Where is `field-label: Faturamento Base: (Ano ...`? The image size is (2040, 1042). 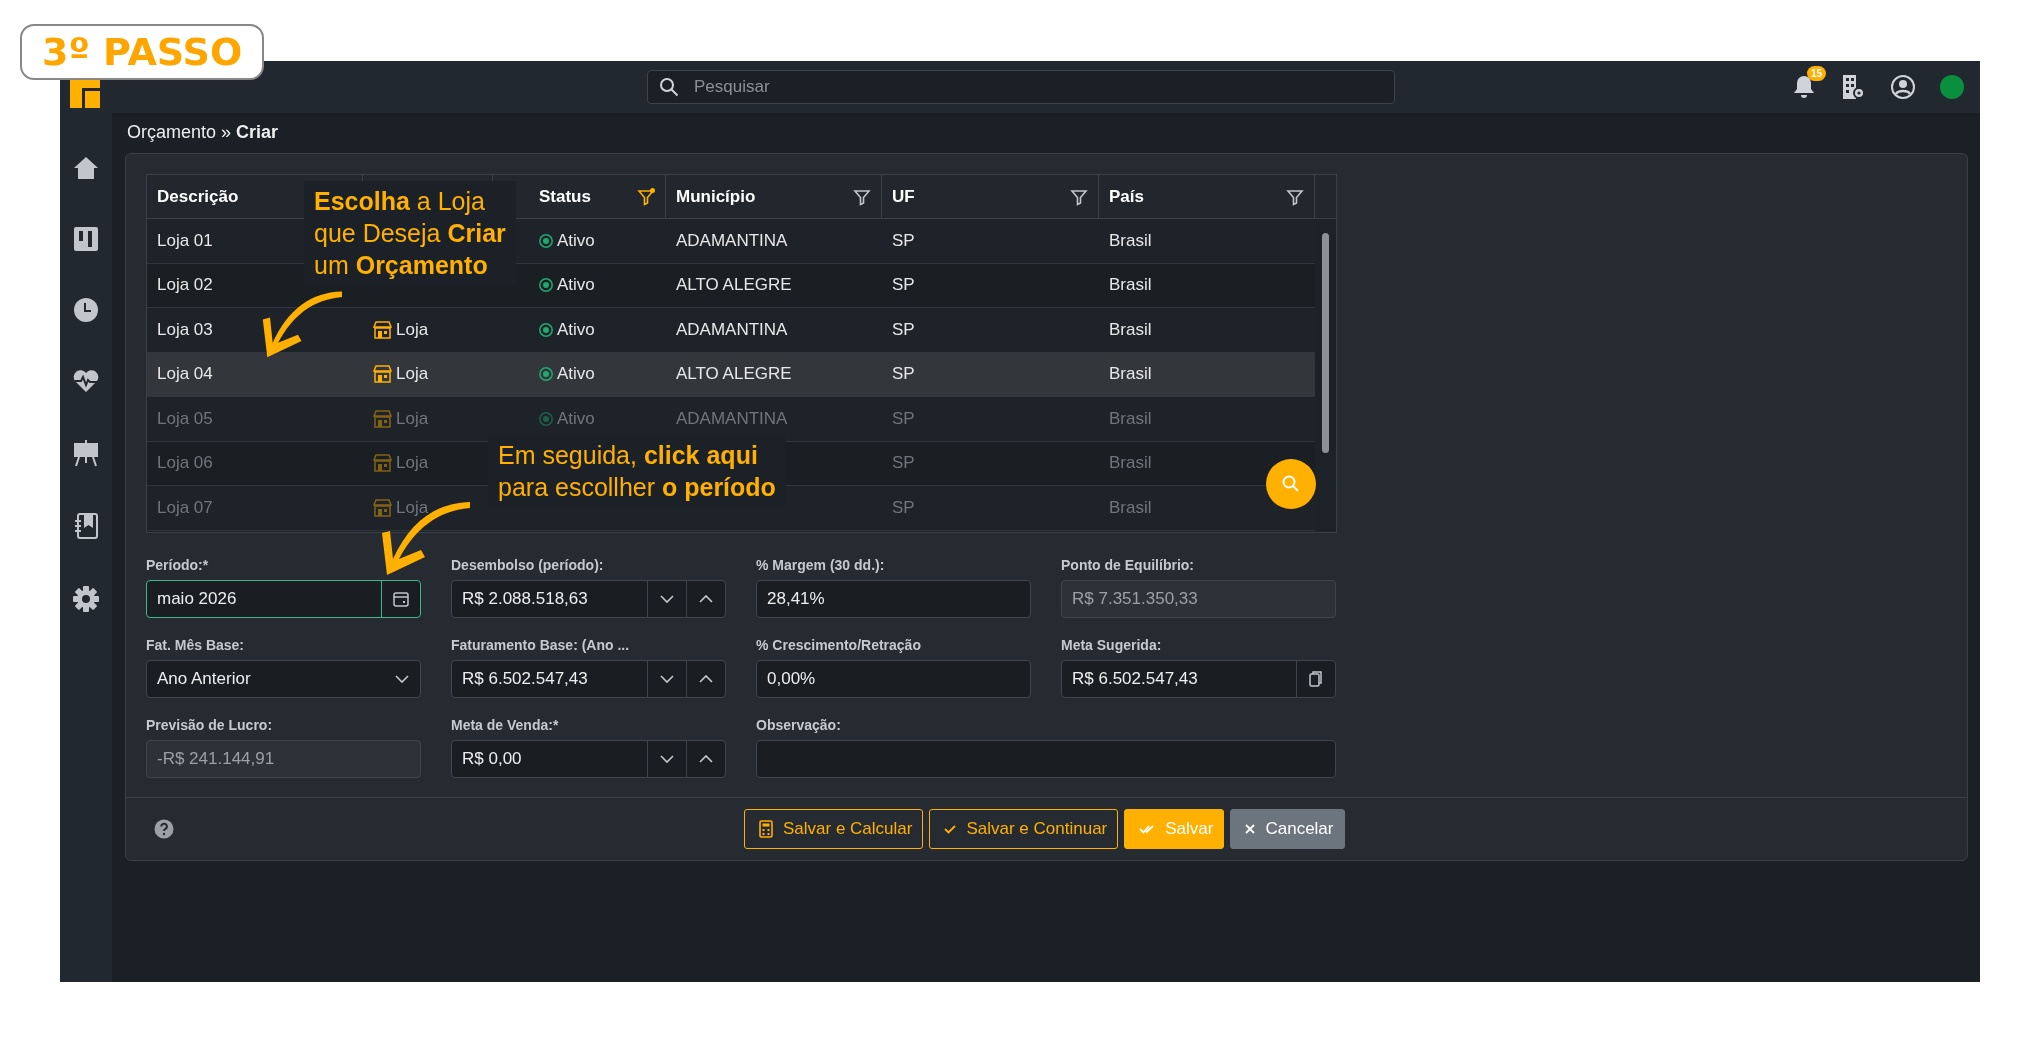 field-label: Faturamento Base: (Ano ... is located at coordinates (541, 645).